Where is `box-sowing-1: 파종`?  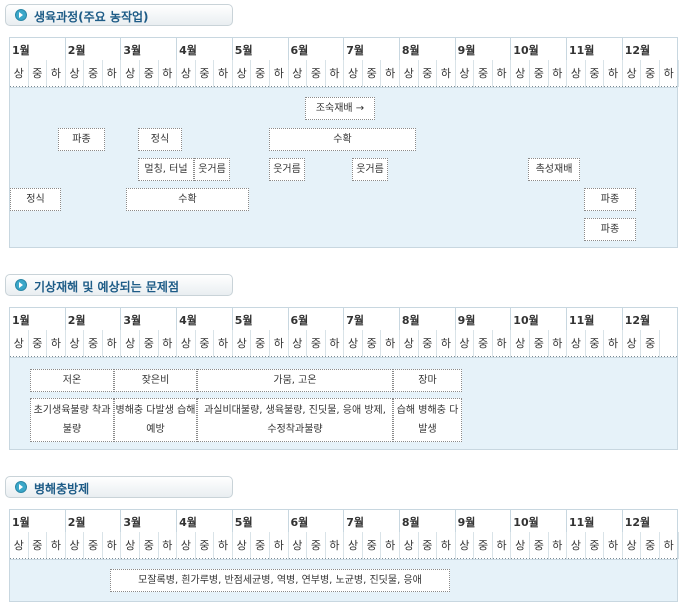
box-sowing-1: 파종 is located at coordinates (81, 139).